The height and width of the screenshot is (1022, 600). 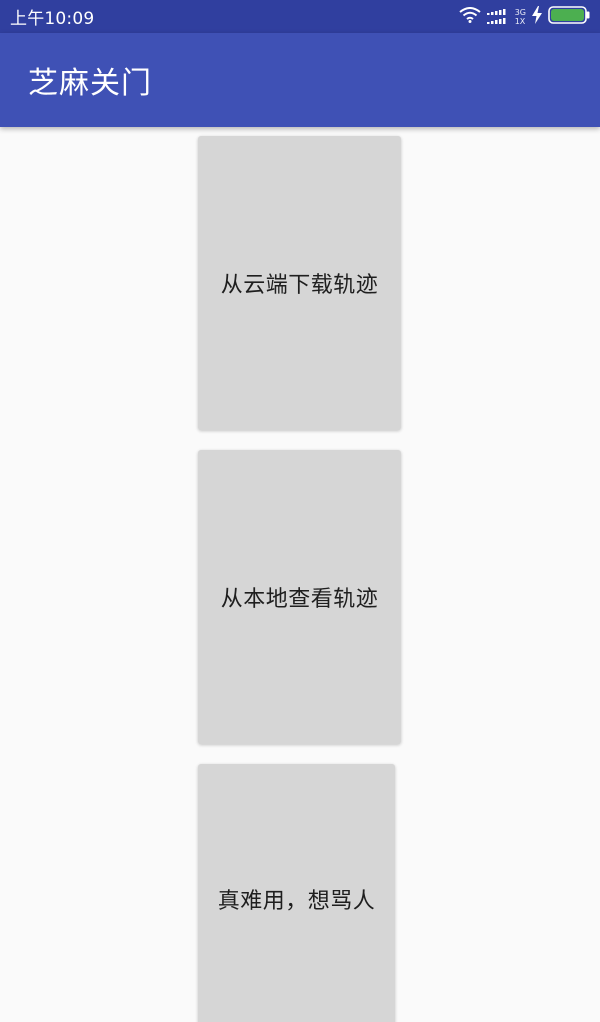 I want to click on button-label: 从云端下载轨迹, so click(x=299, y=285).